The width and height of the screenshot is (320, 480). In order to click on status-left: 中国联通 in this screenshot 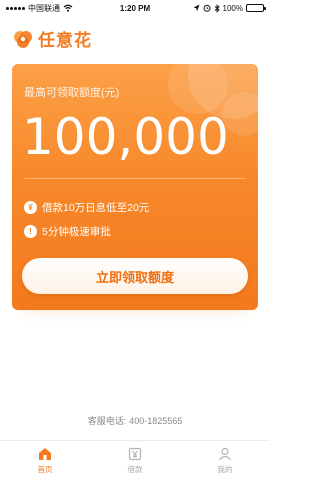, I will do `click(39, 8)`.